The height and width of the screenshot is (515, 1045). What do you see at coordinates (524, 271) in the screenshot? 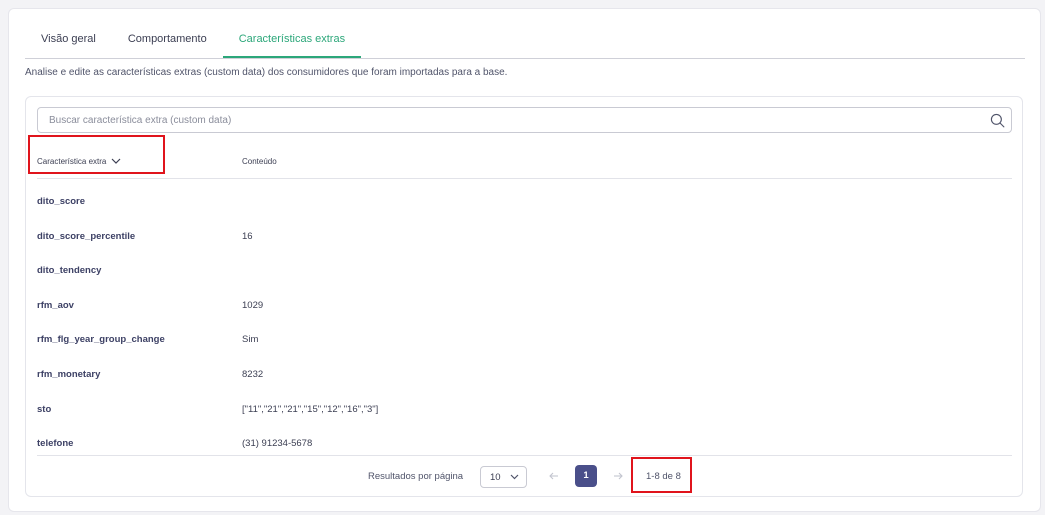
I see `table-row: dito_tendency` at bounding box center [524, 271].